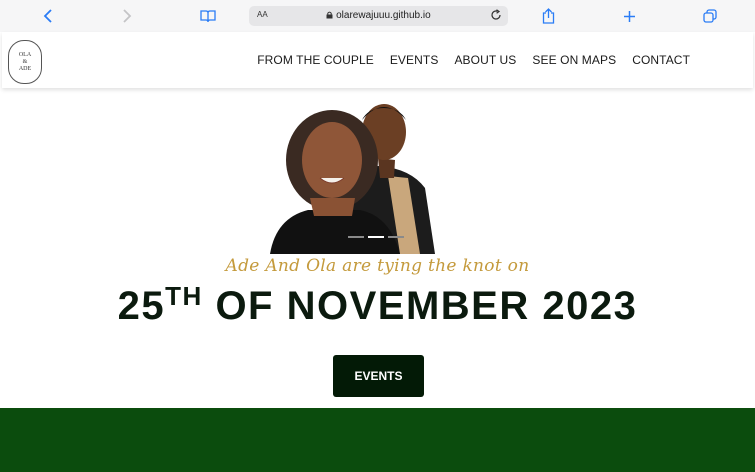  I want to click on couple-photo, so click(360, 176).